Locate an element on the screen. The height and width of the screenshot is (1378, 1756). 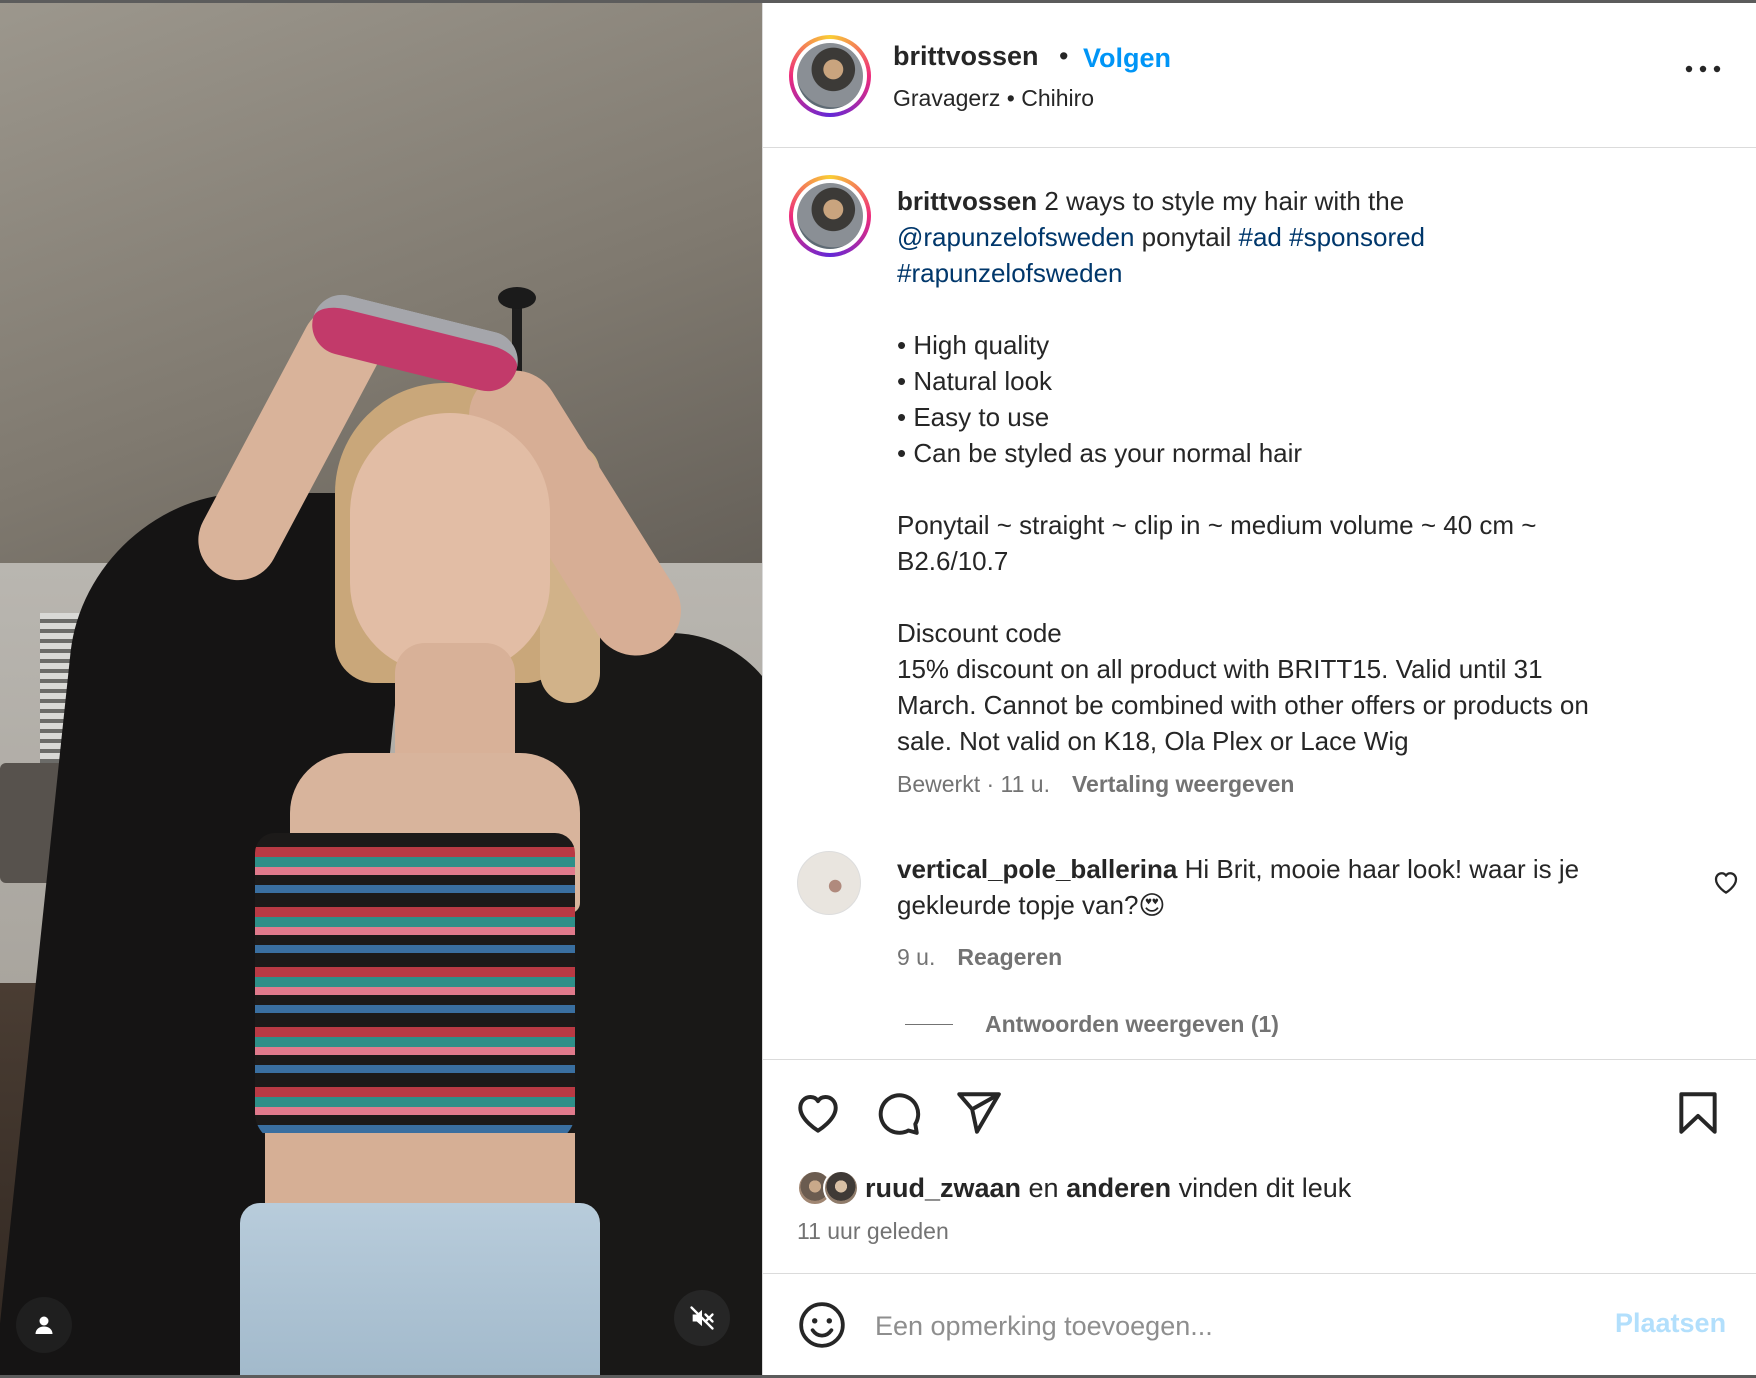
hashtag-sponsored: #sponsored is located at coordinates (1357, 237).